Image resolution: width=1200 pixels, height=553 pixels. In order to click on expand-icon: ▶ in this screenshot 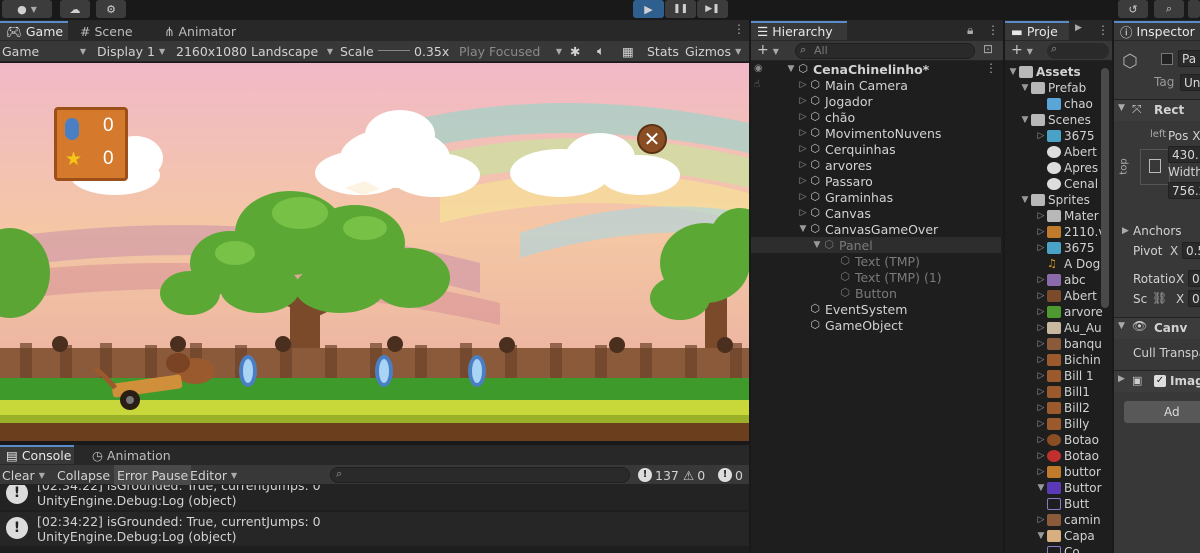, I will do `click(1125, 231)`.